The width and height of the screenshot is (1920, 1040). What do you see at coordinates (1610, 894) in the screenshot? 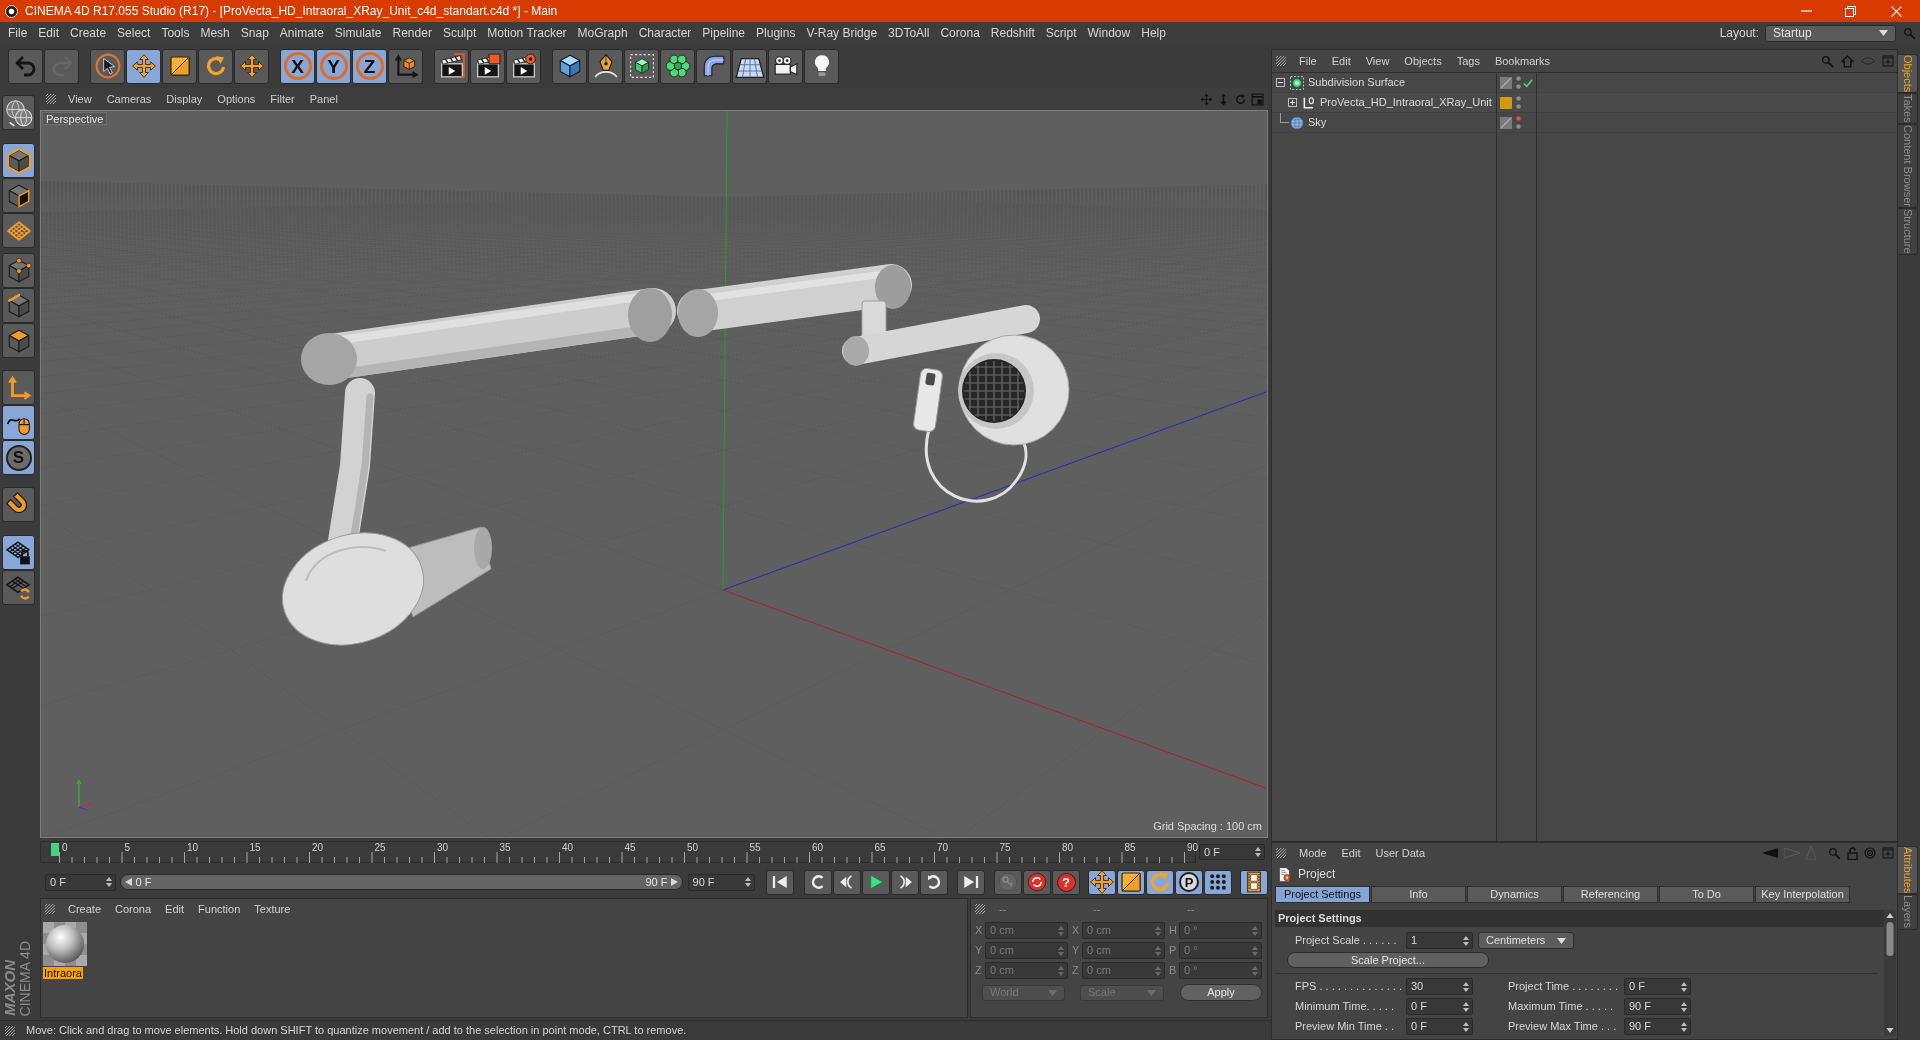
I see `tab: Referencing` at bounding box center [1610, 894].